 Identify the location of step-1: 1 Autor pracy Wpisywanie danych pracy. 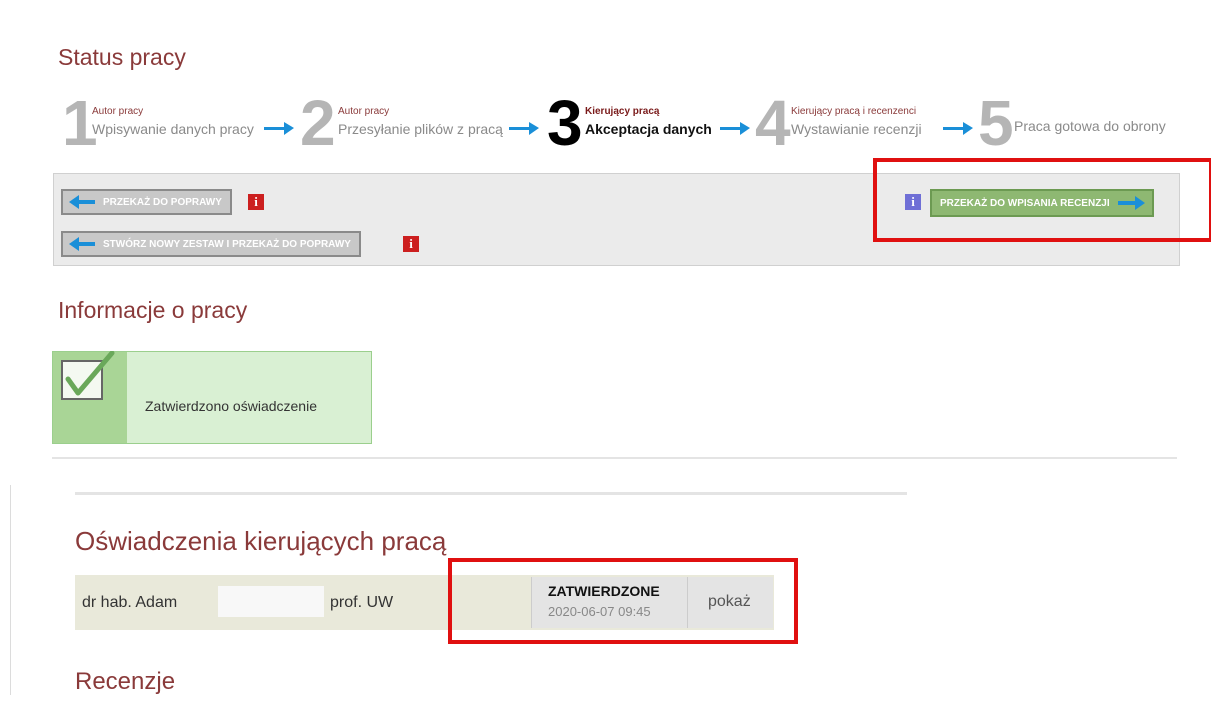
(162, 126).